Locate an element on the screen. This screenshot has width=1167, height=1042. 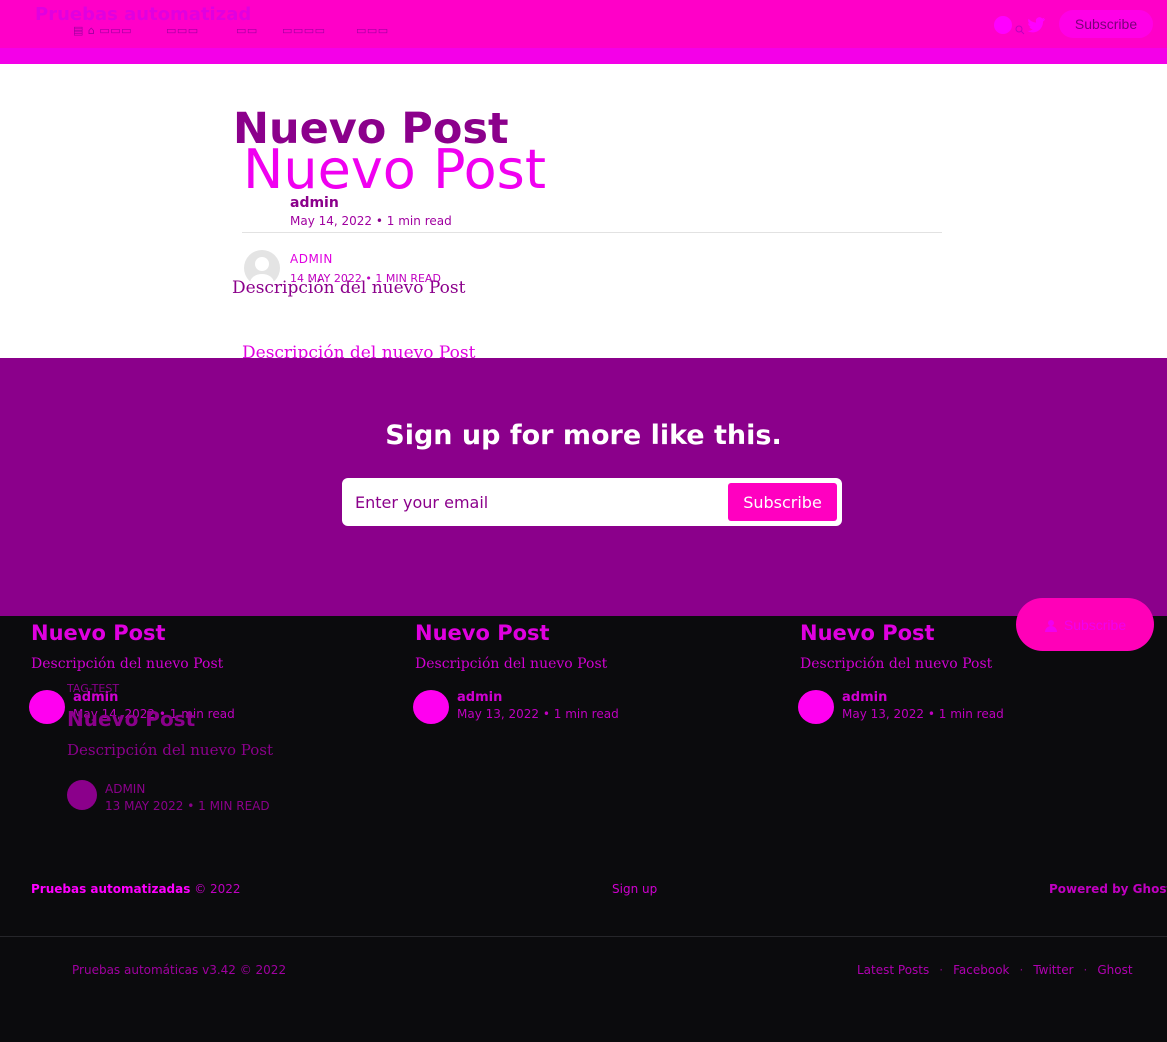
signup-title: Sign up for more like this. is located at coordinates (583, 435).